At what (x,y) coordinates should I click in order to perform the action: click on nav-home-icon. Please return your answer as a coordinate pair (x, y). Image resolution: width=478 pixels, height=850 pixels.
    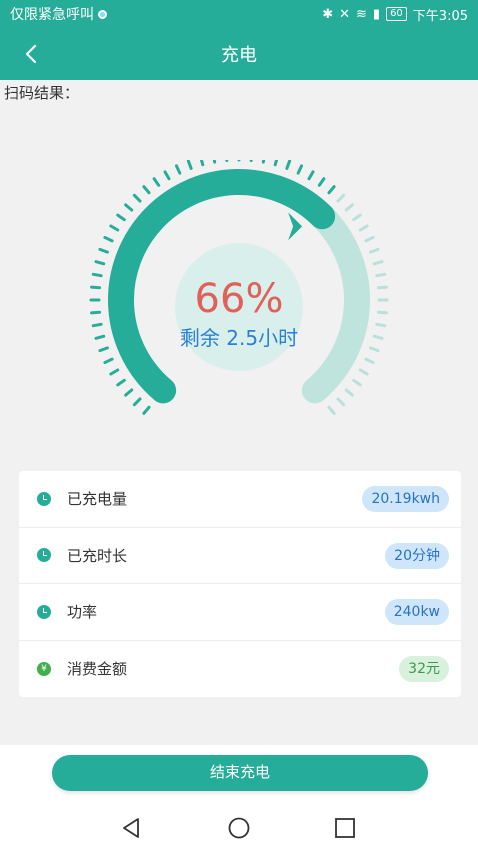
    Looking at the image, I should click on (239, 828).